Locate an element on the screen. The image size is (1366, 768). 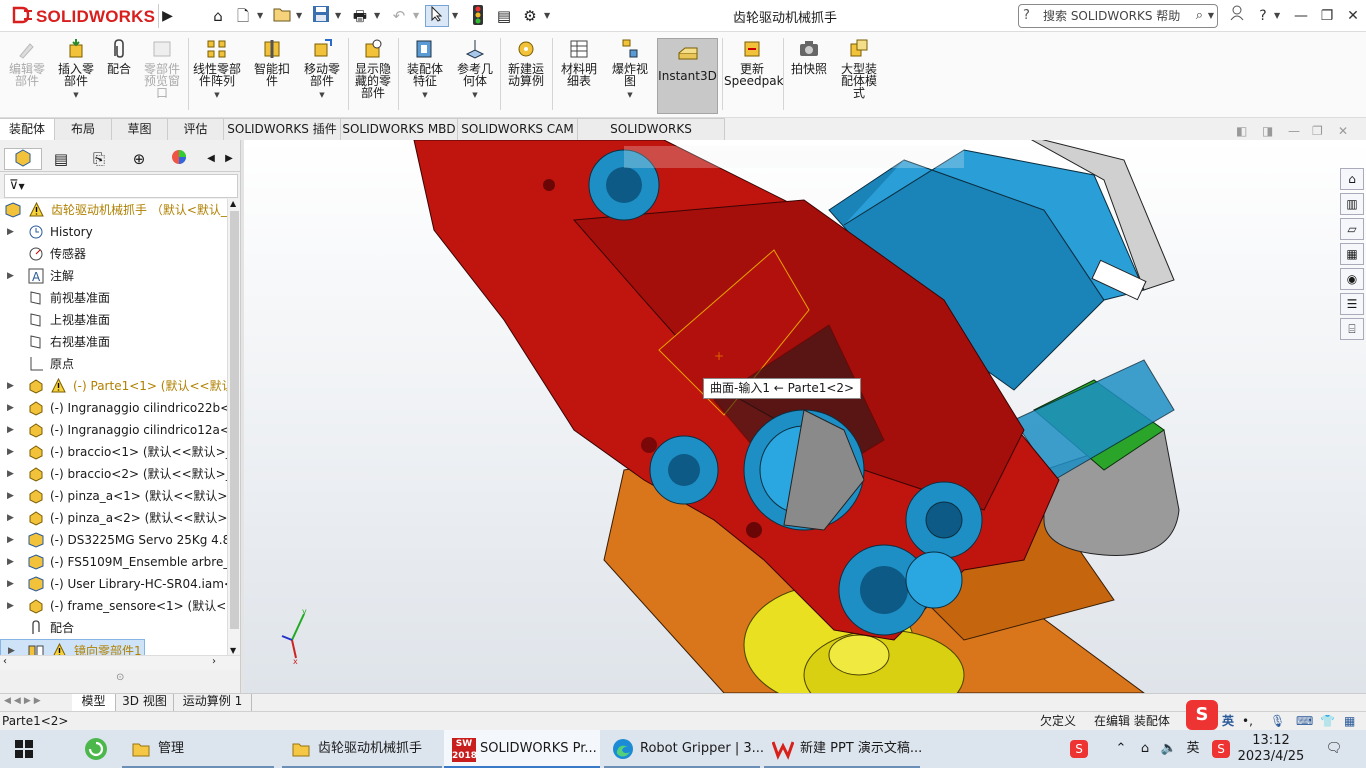
chevron-up-icon: ⌃ is located at coordinates (1121, 749).